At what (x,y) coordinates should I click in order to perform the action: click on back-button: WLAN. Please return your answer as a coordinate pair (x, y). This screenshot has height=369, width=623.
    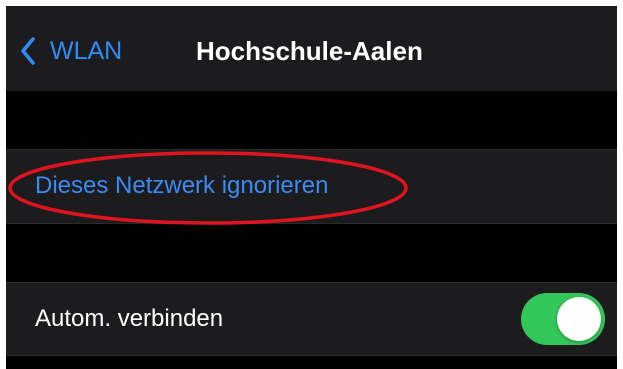
    Looking at the image, I should click on (71, 51).